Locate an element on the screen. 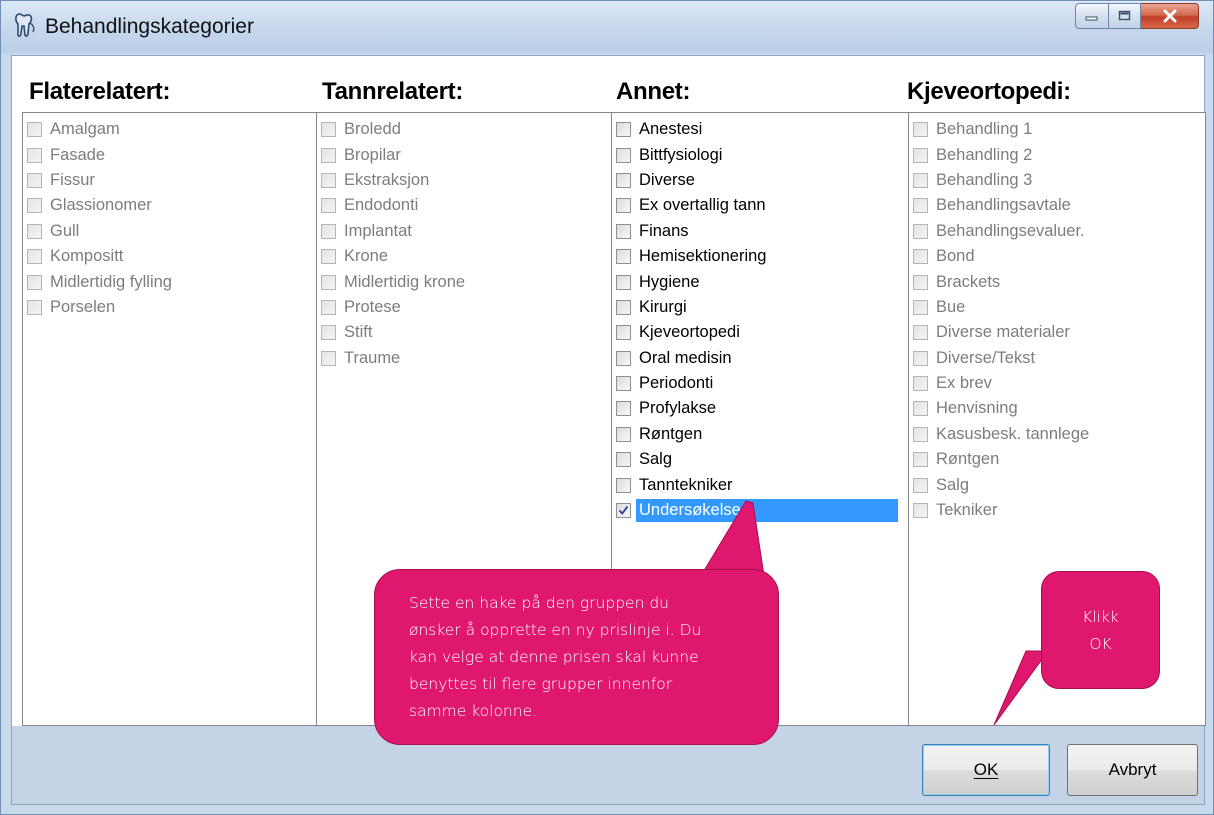 The height and width of the screenshot is (815, 1214). checkbox-checked is located at coordinates (623, 511).